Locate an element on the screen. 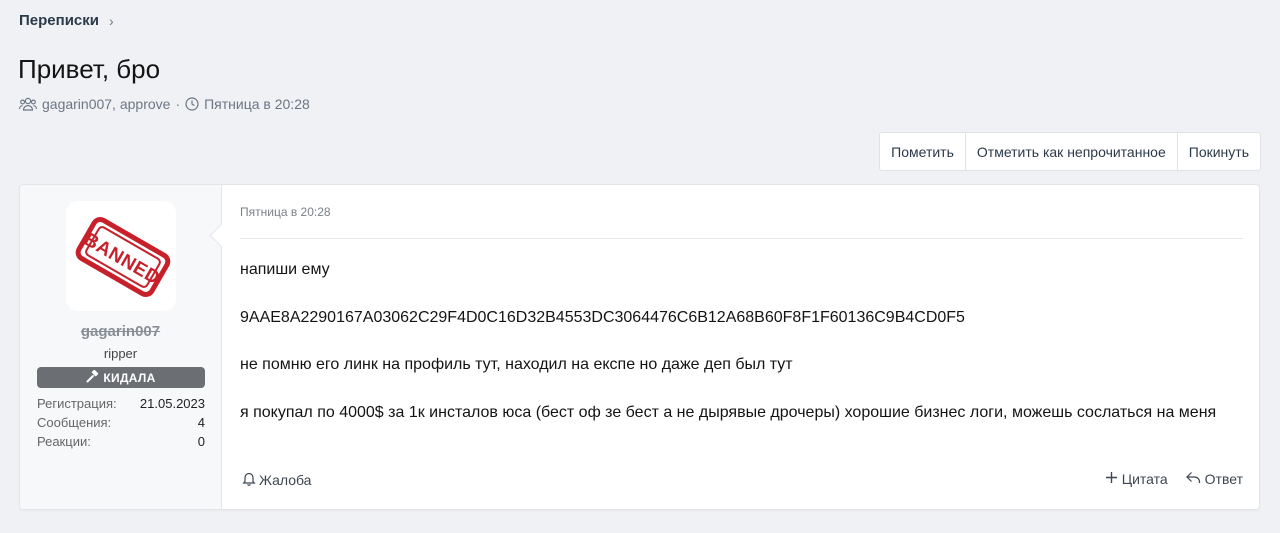 The image size is (1280, 533). stat-value: 0 is located at coordinates (201, 441).